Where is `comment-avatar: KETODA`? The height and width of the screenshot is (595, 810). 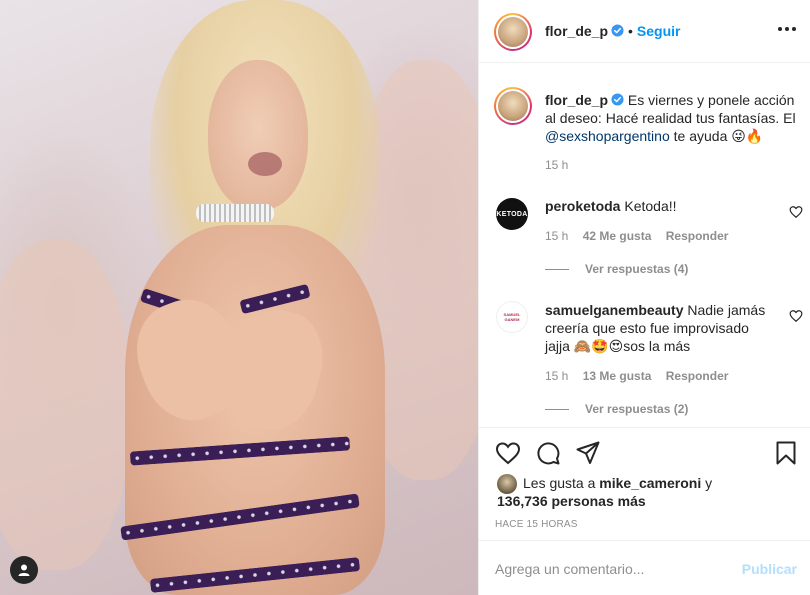
comment-avatar: KETODA is located at coordinates (512, 214).